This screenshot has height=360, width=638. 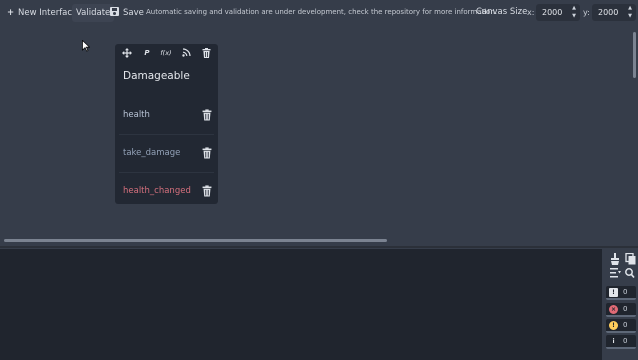 I want to click on error-icon: ×, so click(x=613, y=309).